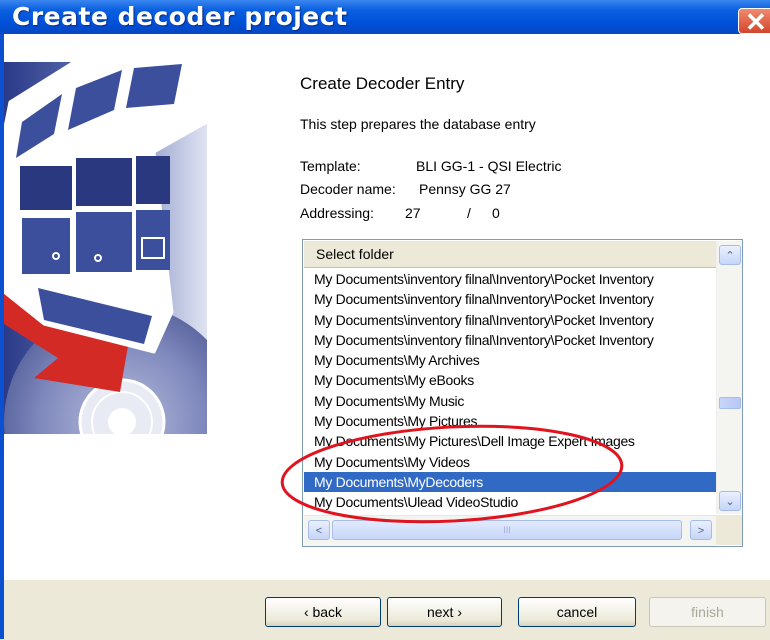  Describe the element at coordinates (382, 83) in the screenshot. I see `step-heading: Create Decoder Entry` at that location.